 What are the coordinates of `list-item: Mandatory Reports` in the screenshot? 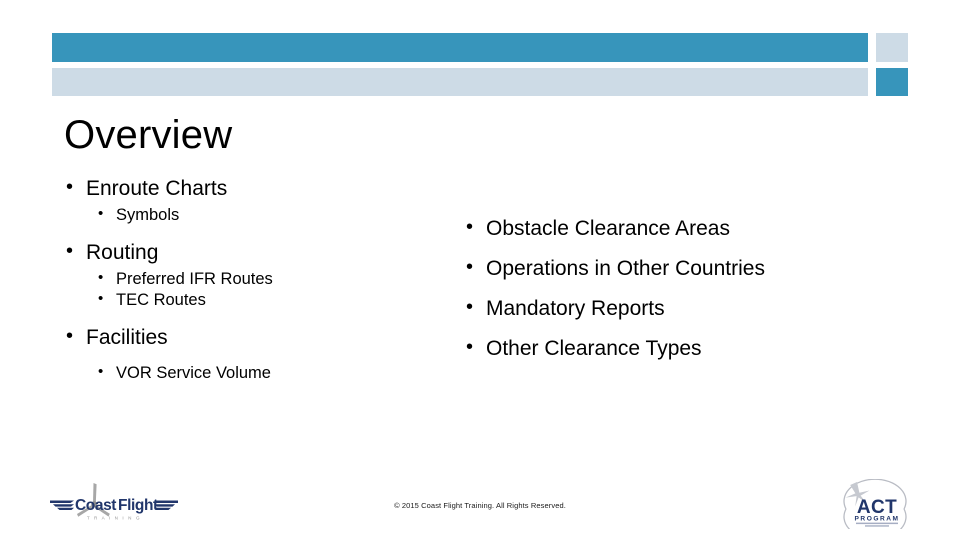 It's located at (679, 308).